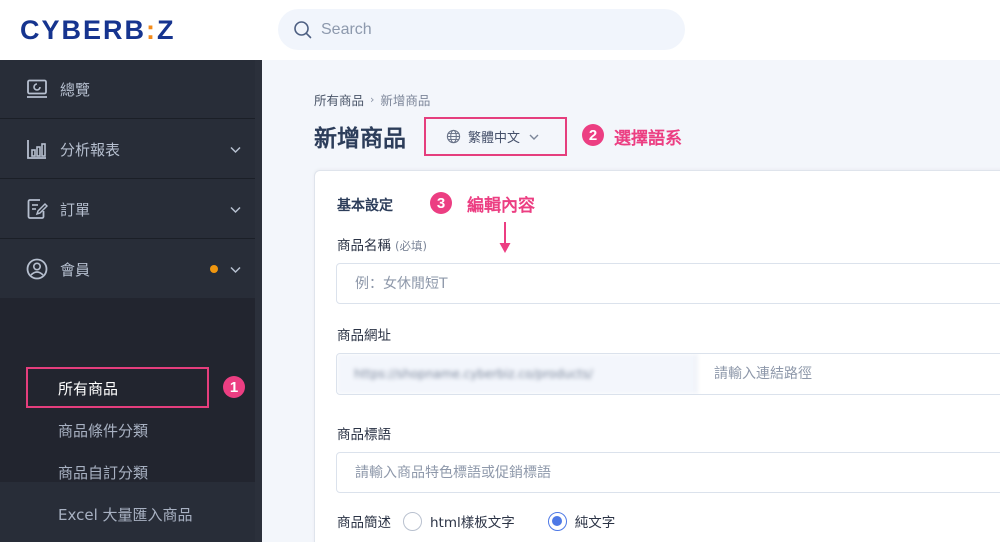  What do you see at coordinates (36, 149) in the screenshot?
I see `bar-chart-icon` at bounding box center [36, 149].